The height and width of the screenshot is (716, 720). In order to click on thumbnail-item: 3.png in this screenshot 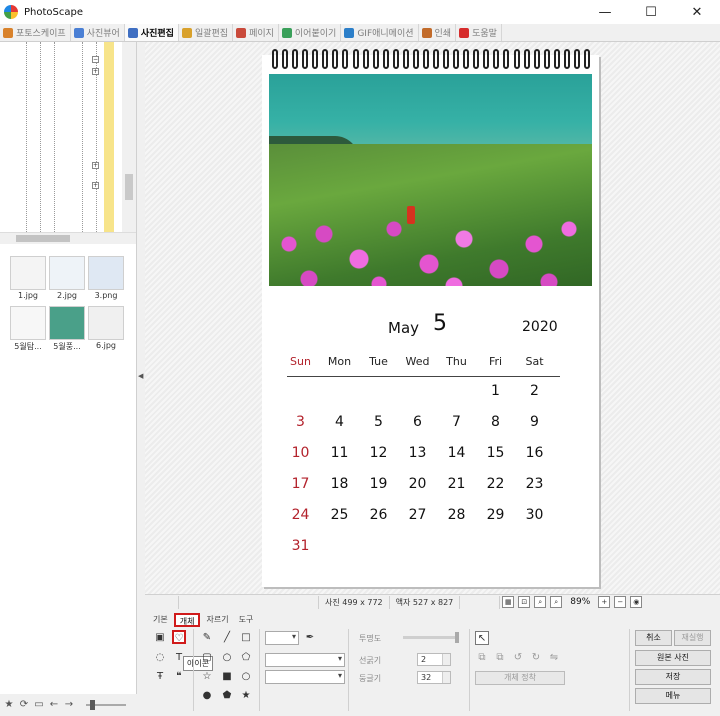, I will do `click(106, 279)`.